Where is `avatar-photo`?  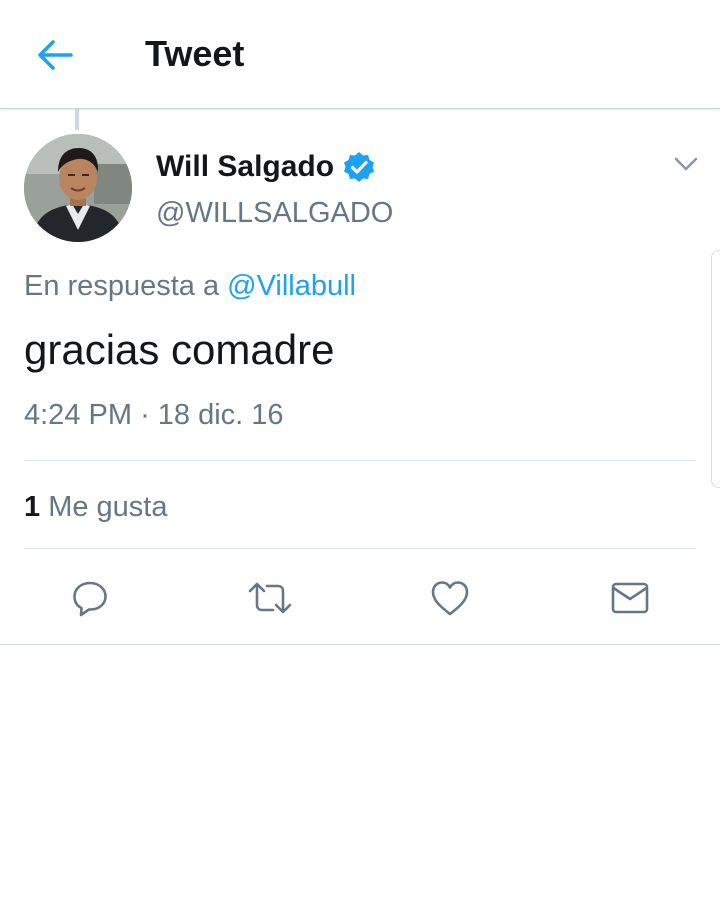
avatar-photo is located at coordinates (78, 188).